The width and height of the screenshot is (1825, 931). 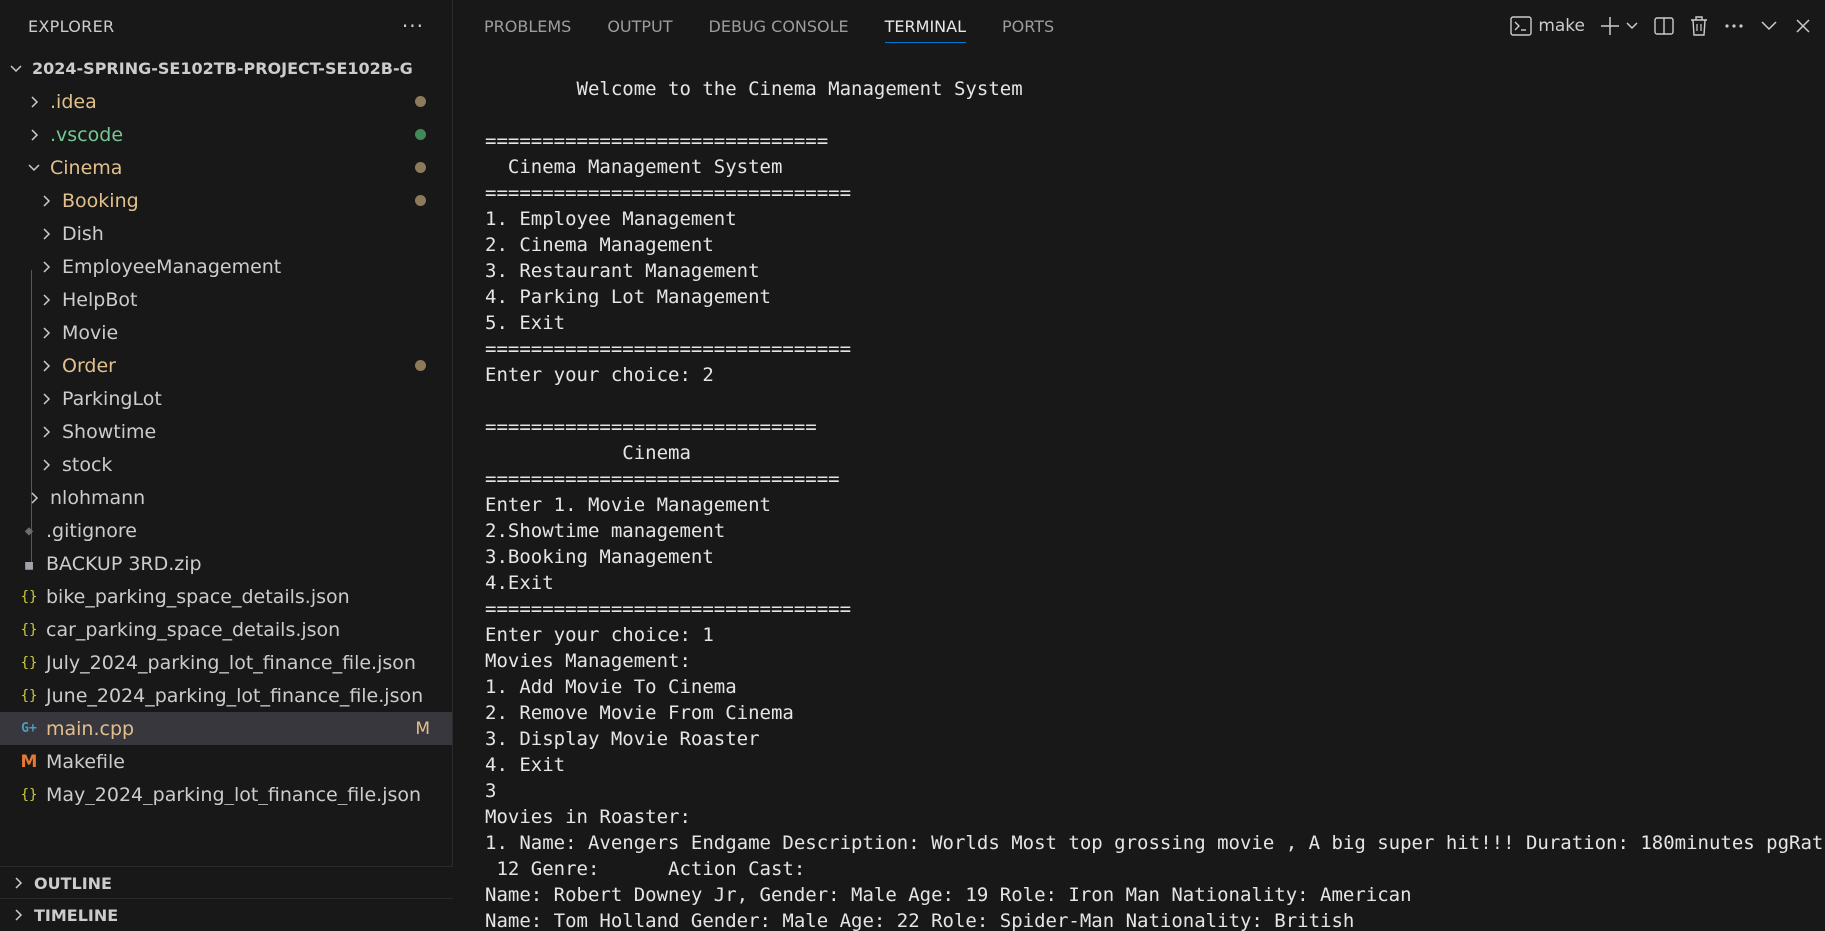 I want to click on may-finance-json: {} May_2024_parking_lot_finance_file.json, so click(x=226, y=792).